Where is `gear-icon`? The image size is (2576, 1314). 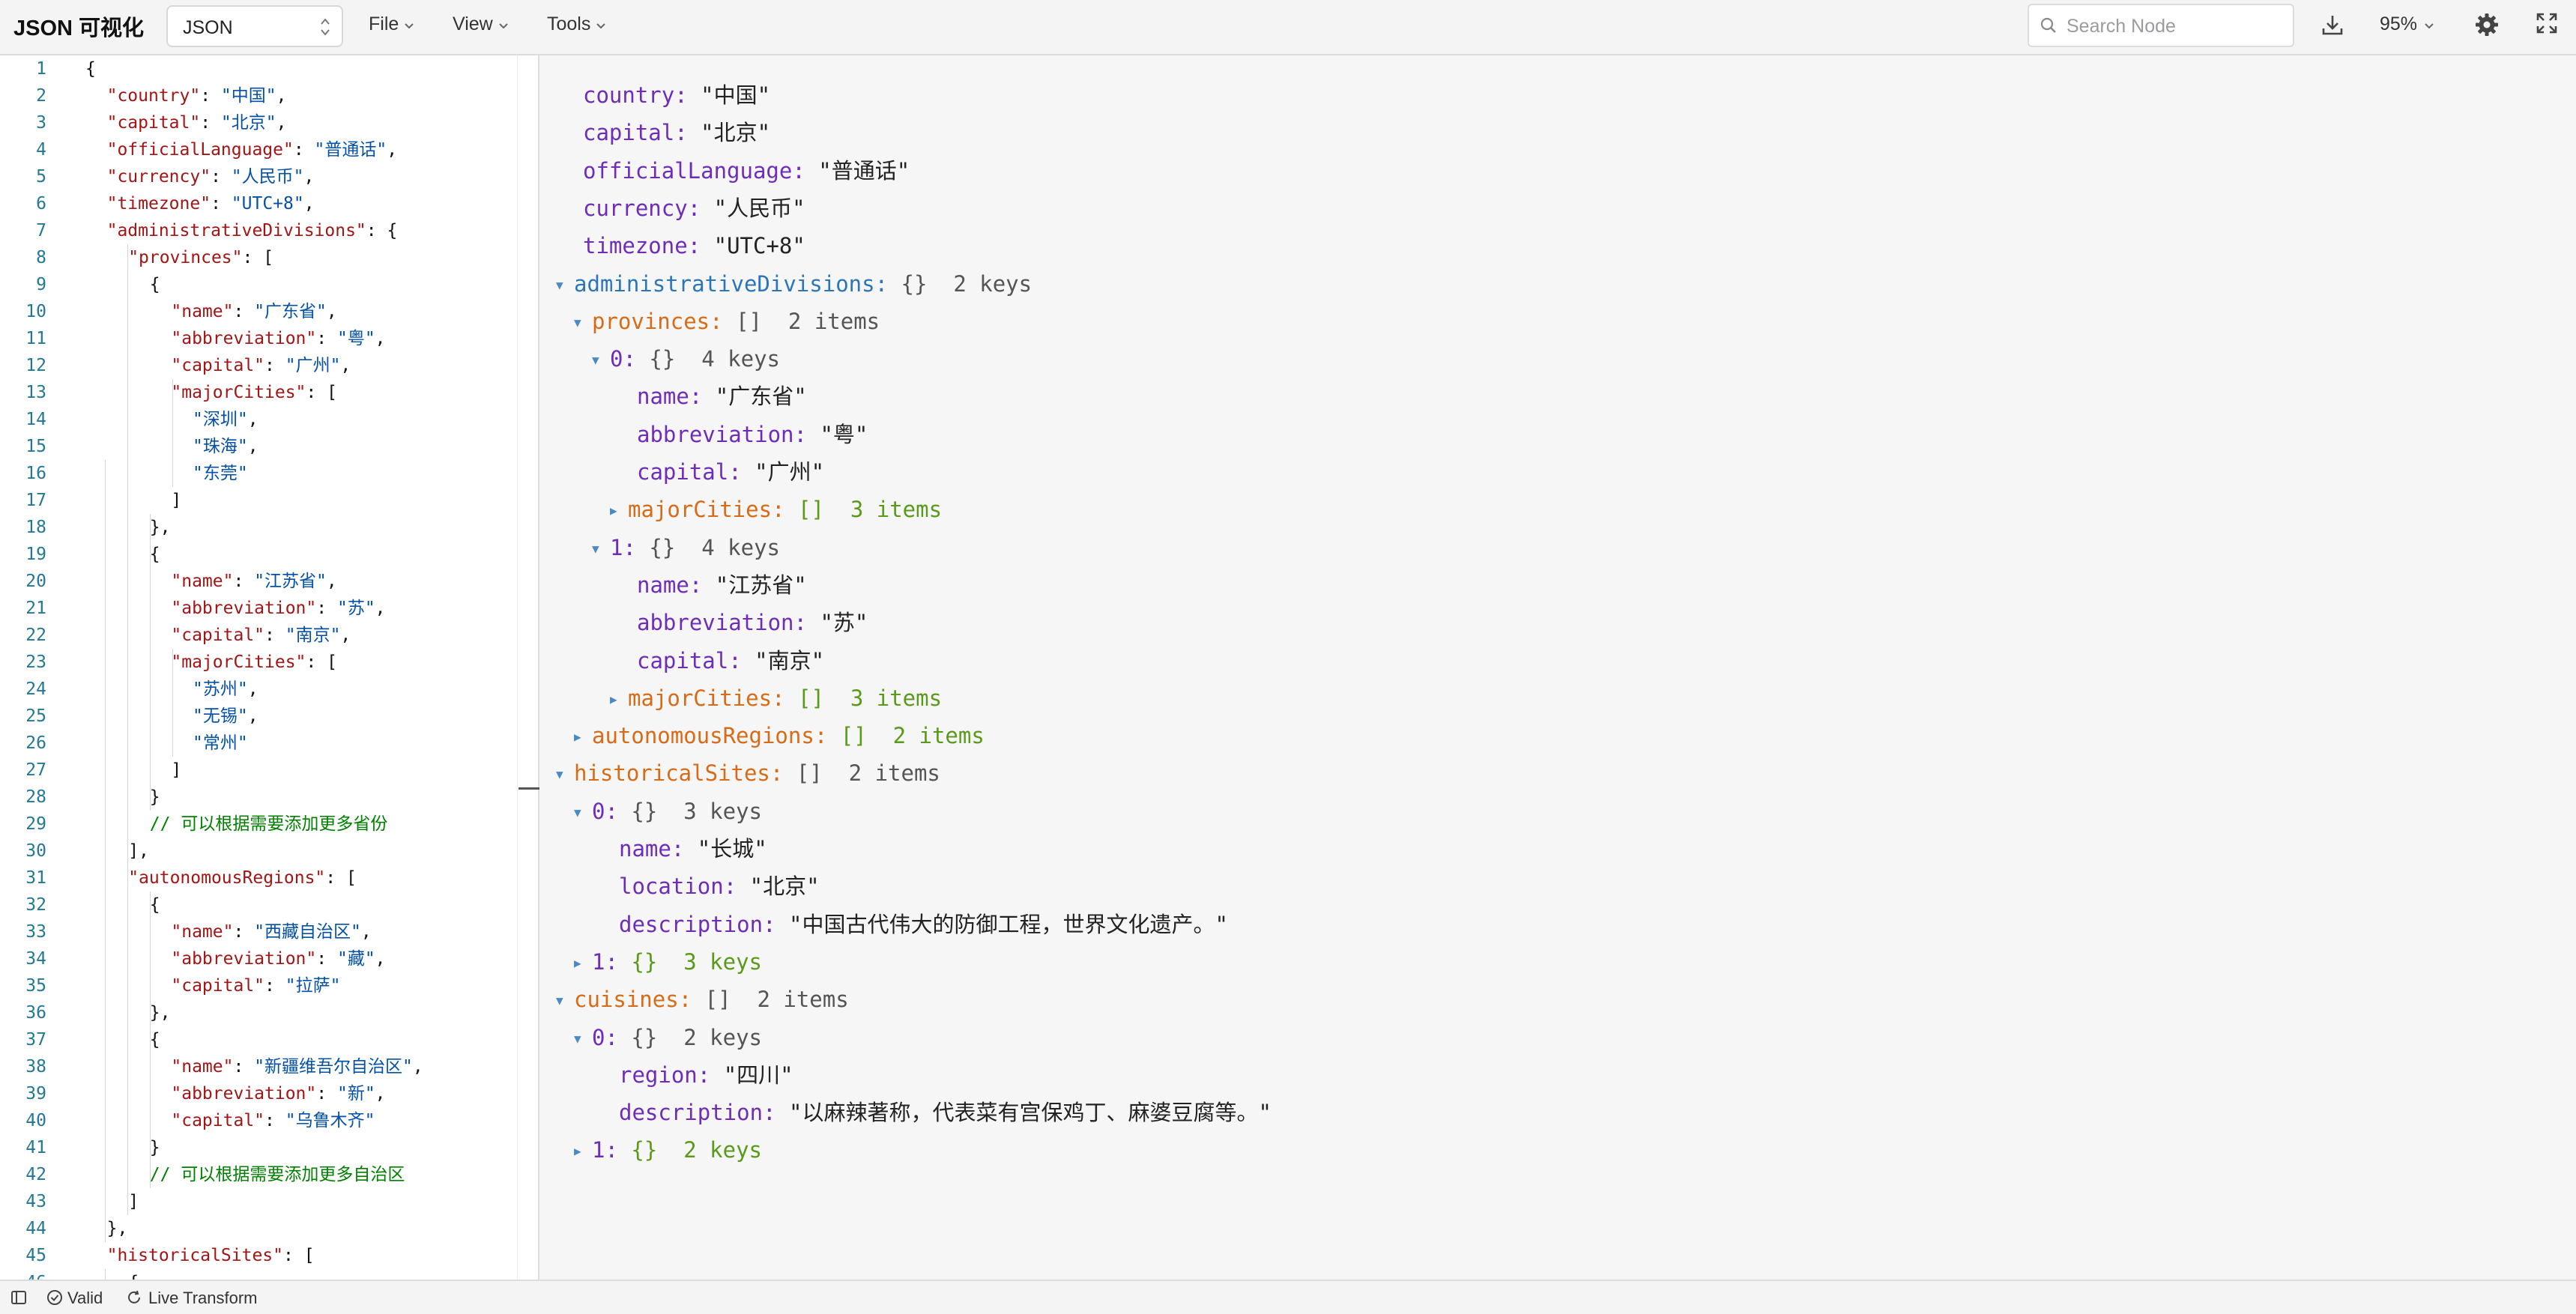 gear-icon is located at coordinates (2487, 26).